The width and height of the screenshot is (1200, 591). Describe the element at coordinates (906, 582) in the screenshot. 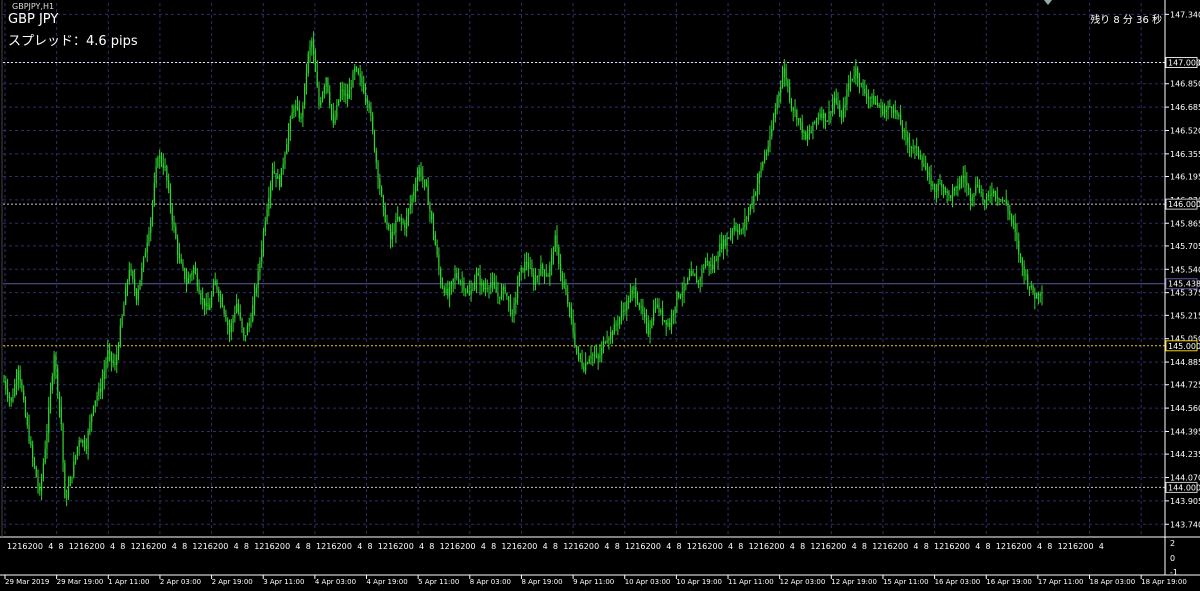

I see `time-tick-label: 15 Apr 11:00` at that location.